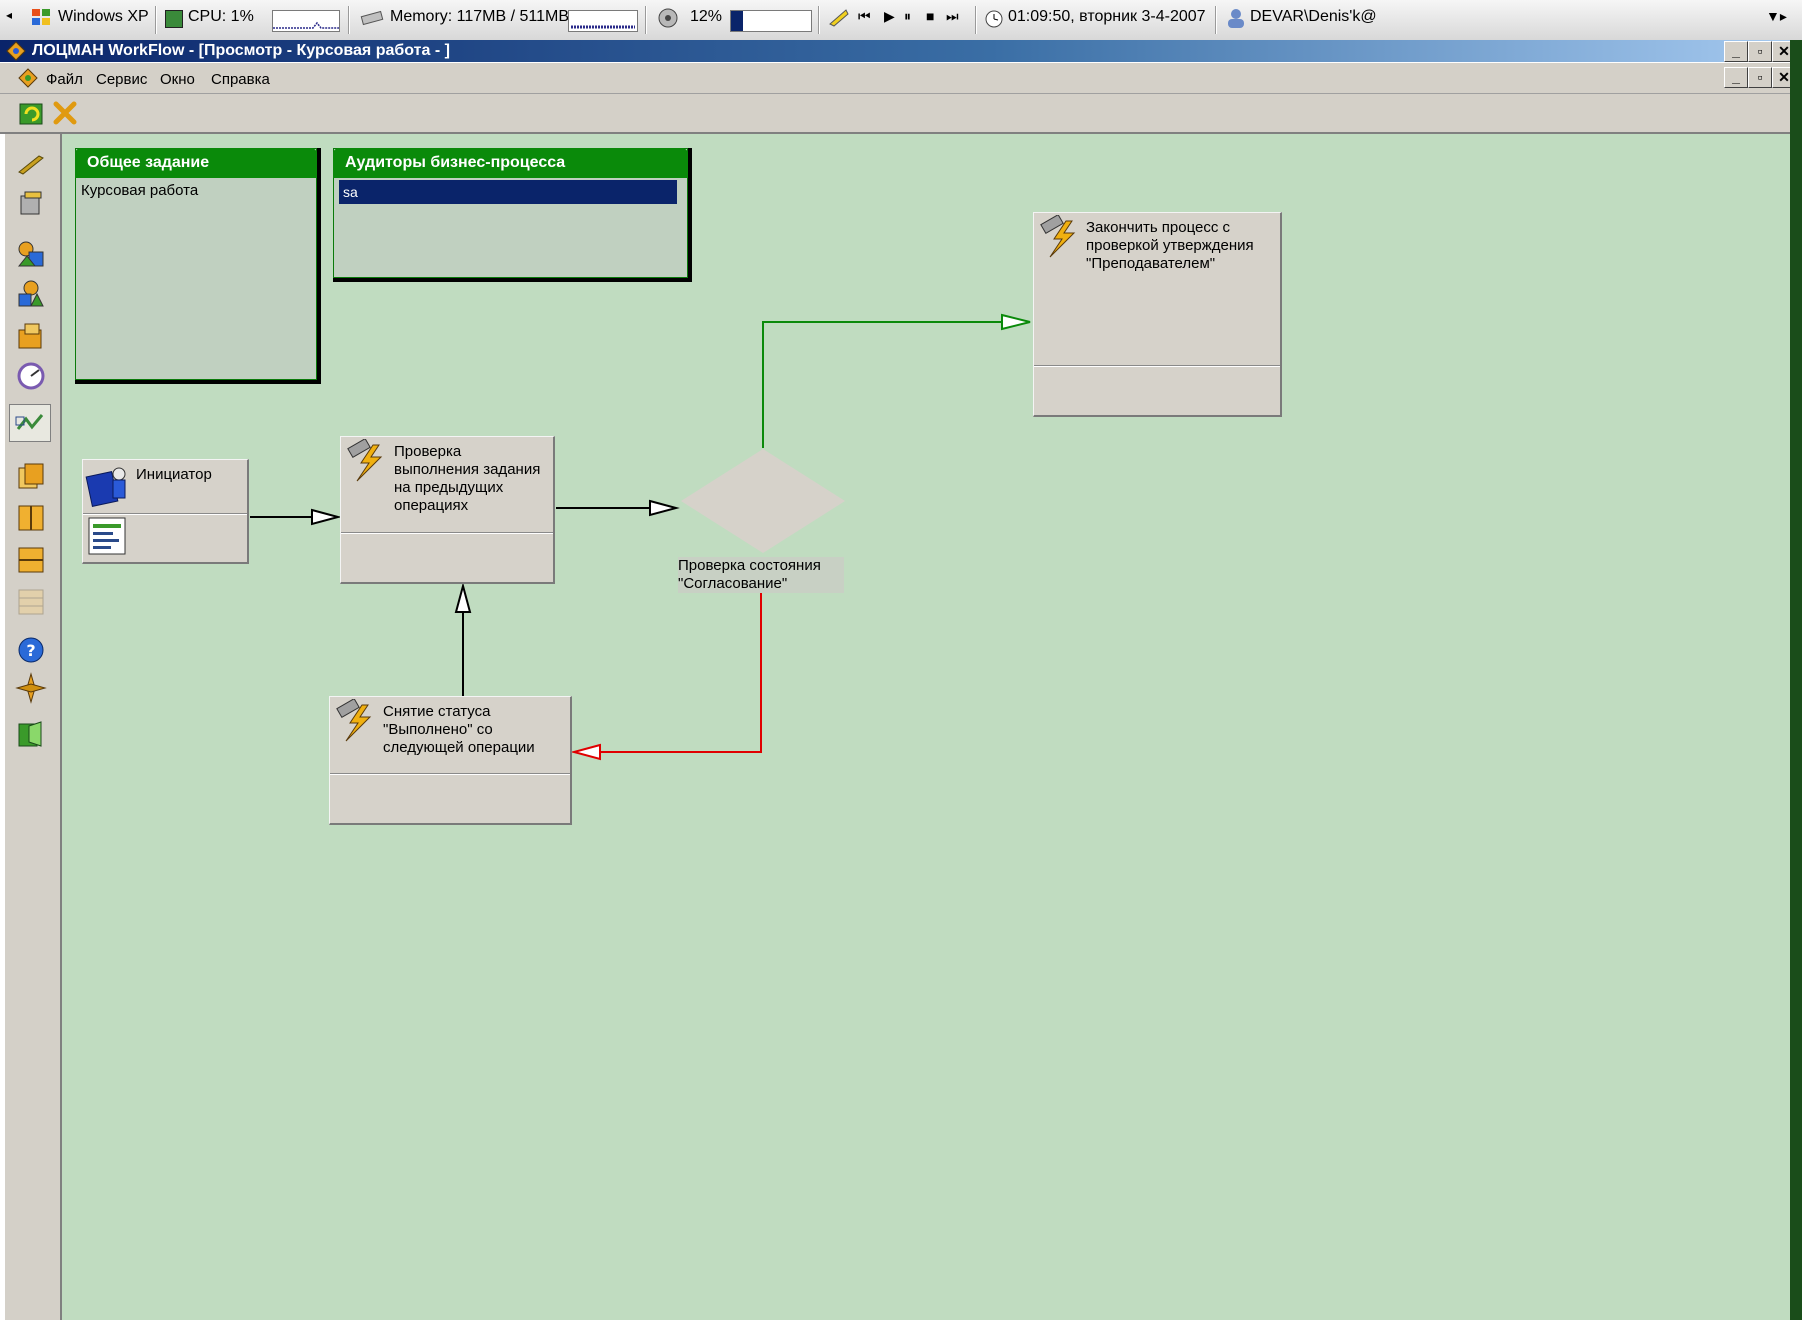  What do you see at coordinates (64, 79) in the screenshot?
I see `menu-file: Файл` at bounding box center [64, 79].